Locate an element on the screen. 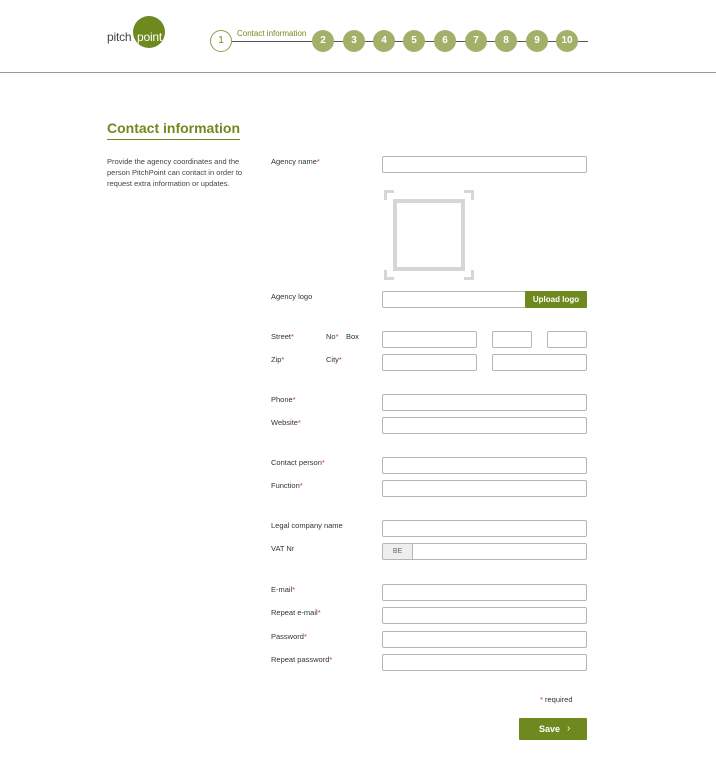  box-label: Box is located at coordinates (352, 336).